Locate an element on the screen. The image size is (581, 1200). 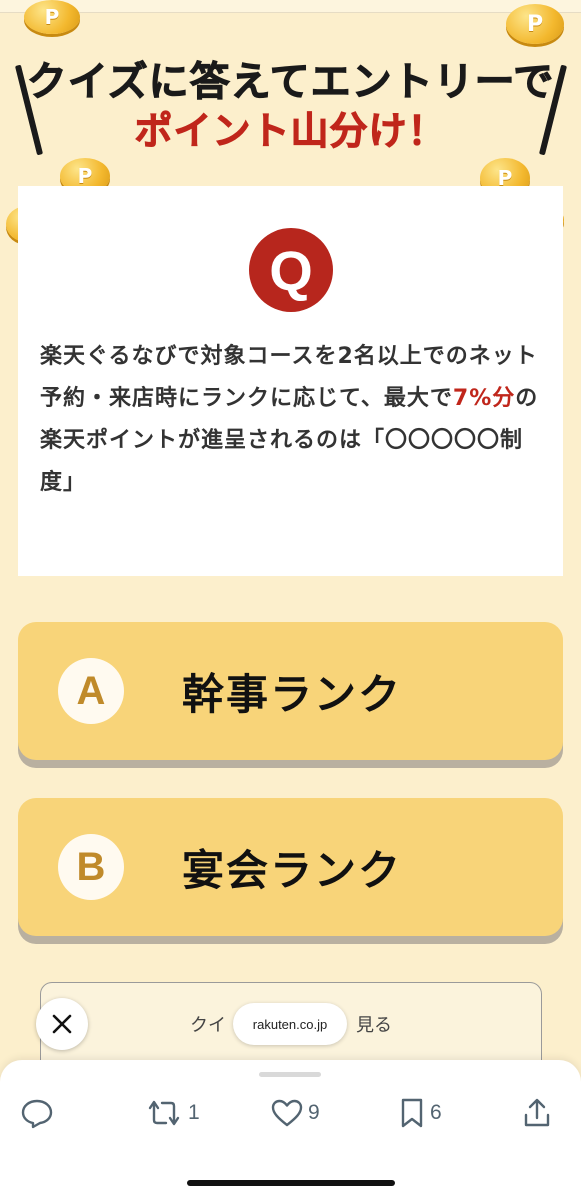
like-button: 9 is located at coordinates (295, 1113).